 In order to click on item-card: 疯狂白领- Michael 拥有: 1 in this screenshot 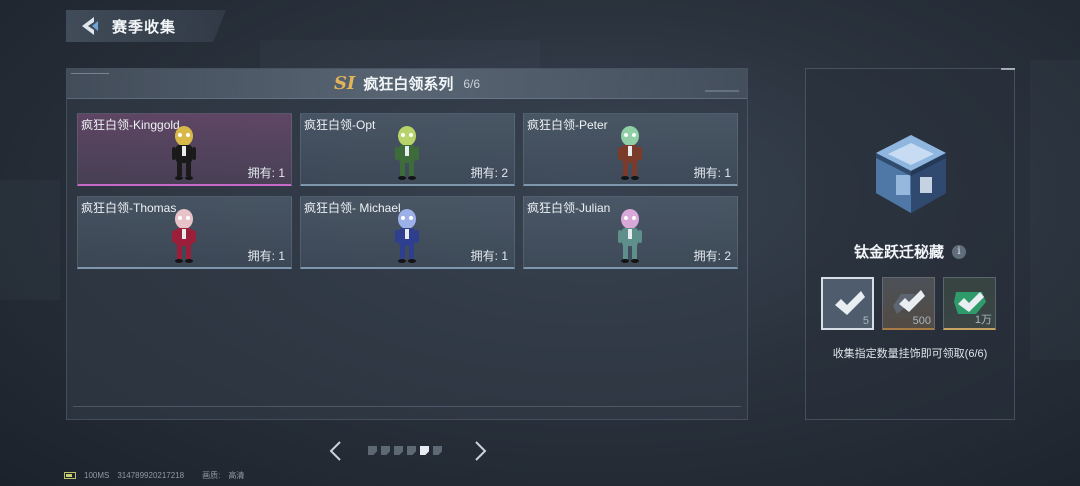, I will do `click(407, 232)`.